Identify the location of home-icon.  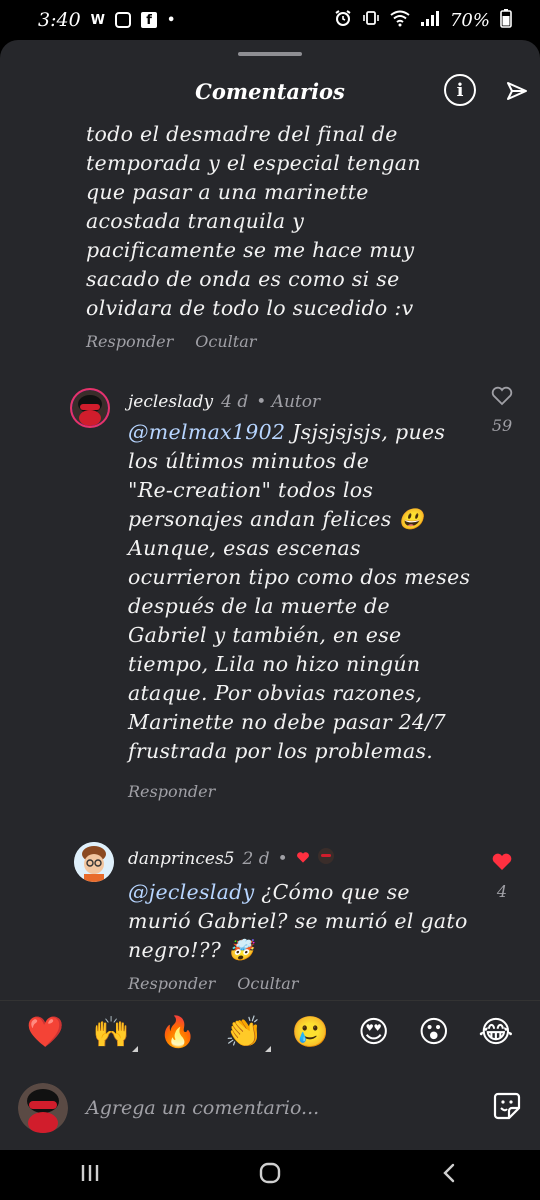
(270, 1175).